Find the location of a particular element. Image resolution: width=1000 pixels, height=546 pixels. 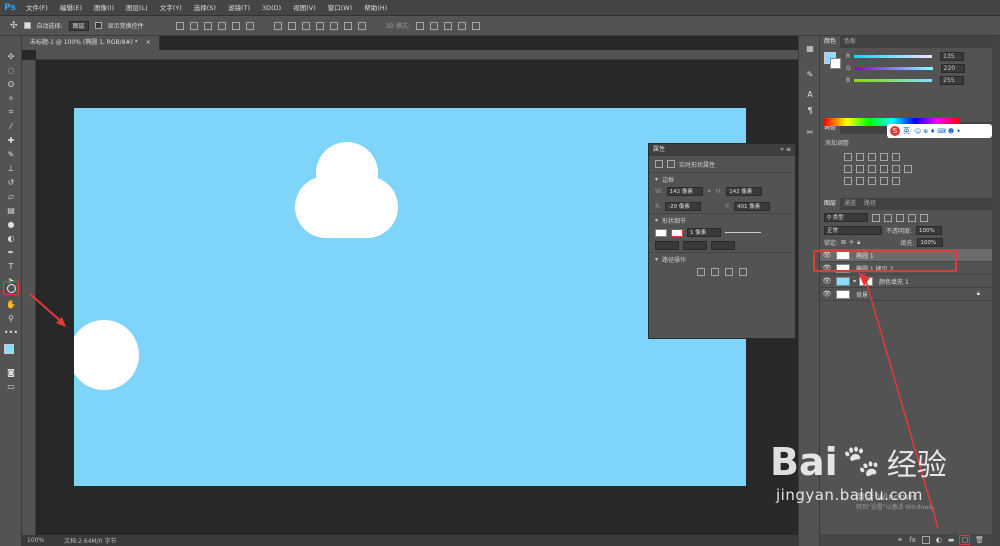

document-tab: 未标题-1 @ 100% (椭圆 1, RGB/8#) * × is located at coordinates (91, 43).